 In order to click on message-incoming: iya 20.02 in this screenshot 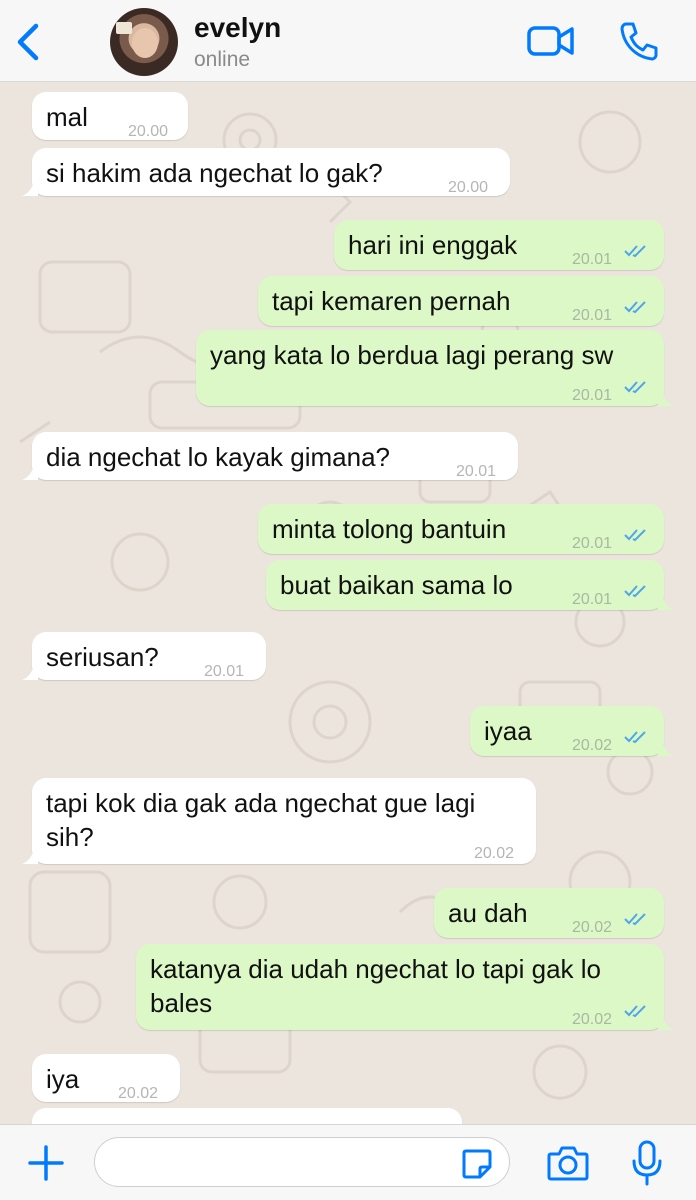, I will do `click(106, 1078)`.